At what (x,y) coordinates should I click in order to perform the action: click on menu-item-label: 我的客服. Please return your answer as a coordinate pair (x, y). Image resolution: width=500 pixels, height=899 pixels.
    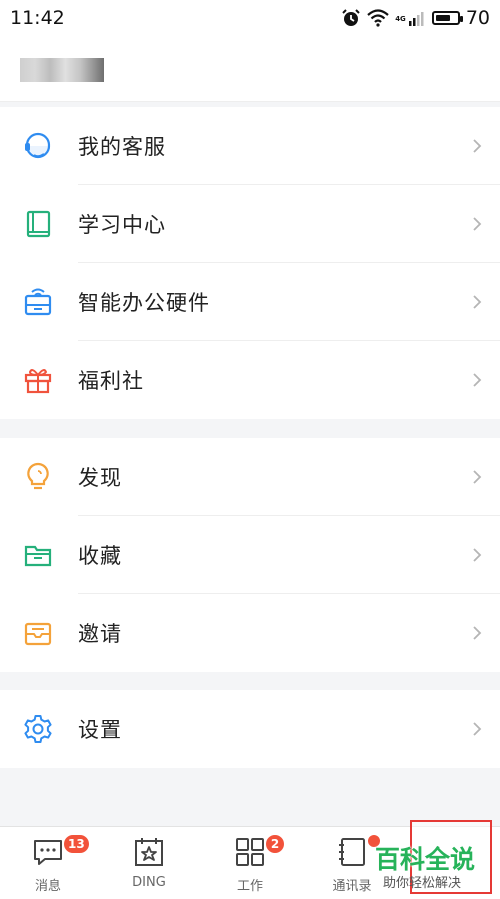
    Looking at the image, I should click on (122, 147).